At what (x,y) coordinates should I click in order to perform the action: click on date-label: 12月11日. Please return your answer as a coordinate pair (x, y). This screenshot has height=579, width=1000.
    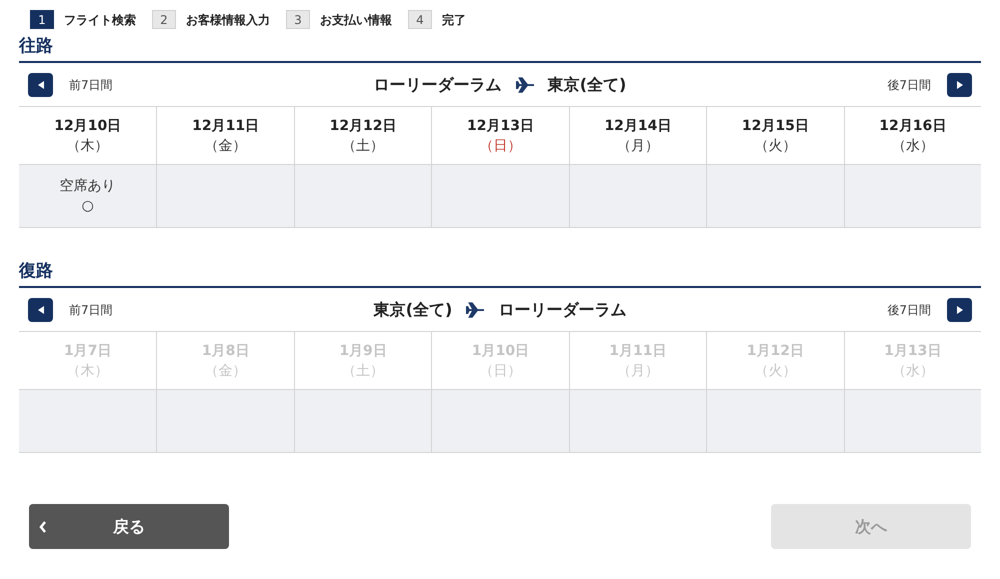
    Looking at the image, I should click on (226, 126).